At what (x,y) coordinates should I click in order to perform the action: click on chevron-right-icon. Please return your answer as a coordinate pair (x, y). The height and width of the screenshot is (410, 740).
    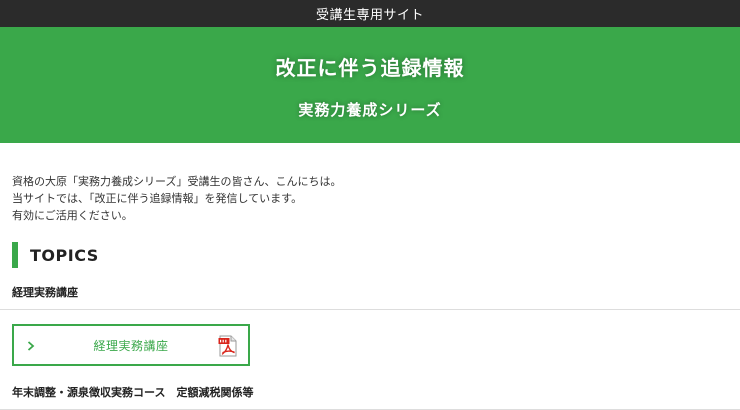
    Looking at the image, I should click on (31, 346).